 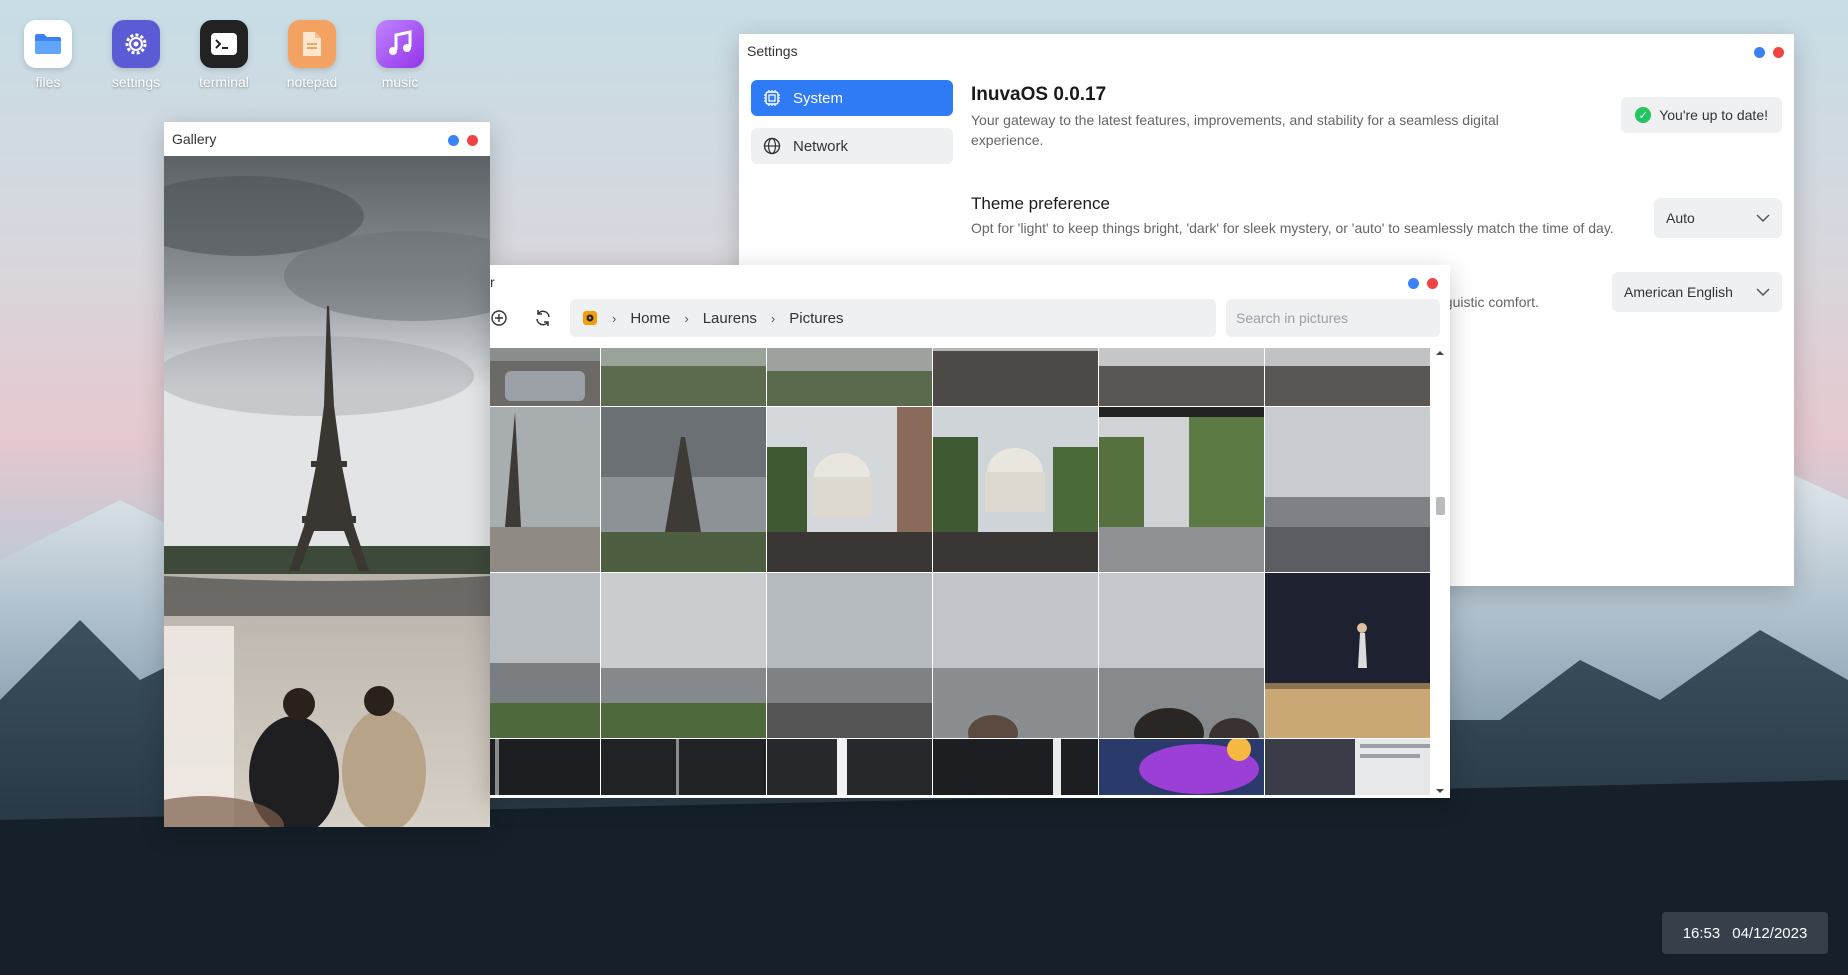 I want to click on breadcrumb-pictures: Pictures, so click(x=816, y=318).